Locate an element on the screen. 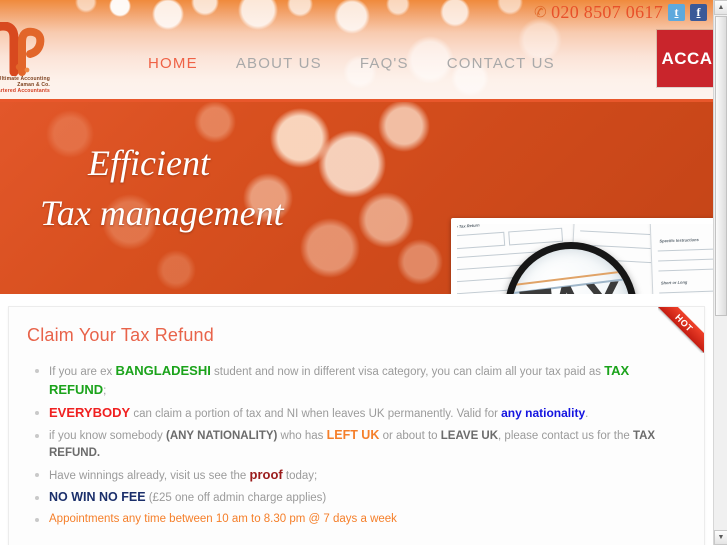 The width and height of the screenshot is (727, 545). facebook-icon: f is located at coordinates (698, 12).